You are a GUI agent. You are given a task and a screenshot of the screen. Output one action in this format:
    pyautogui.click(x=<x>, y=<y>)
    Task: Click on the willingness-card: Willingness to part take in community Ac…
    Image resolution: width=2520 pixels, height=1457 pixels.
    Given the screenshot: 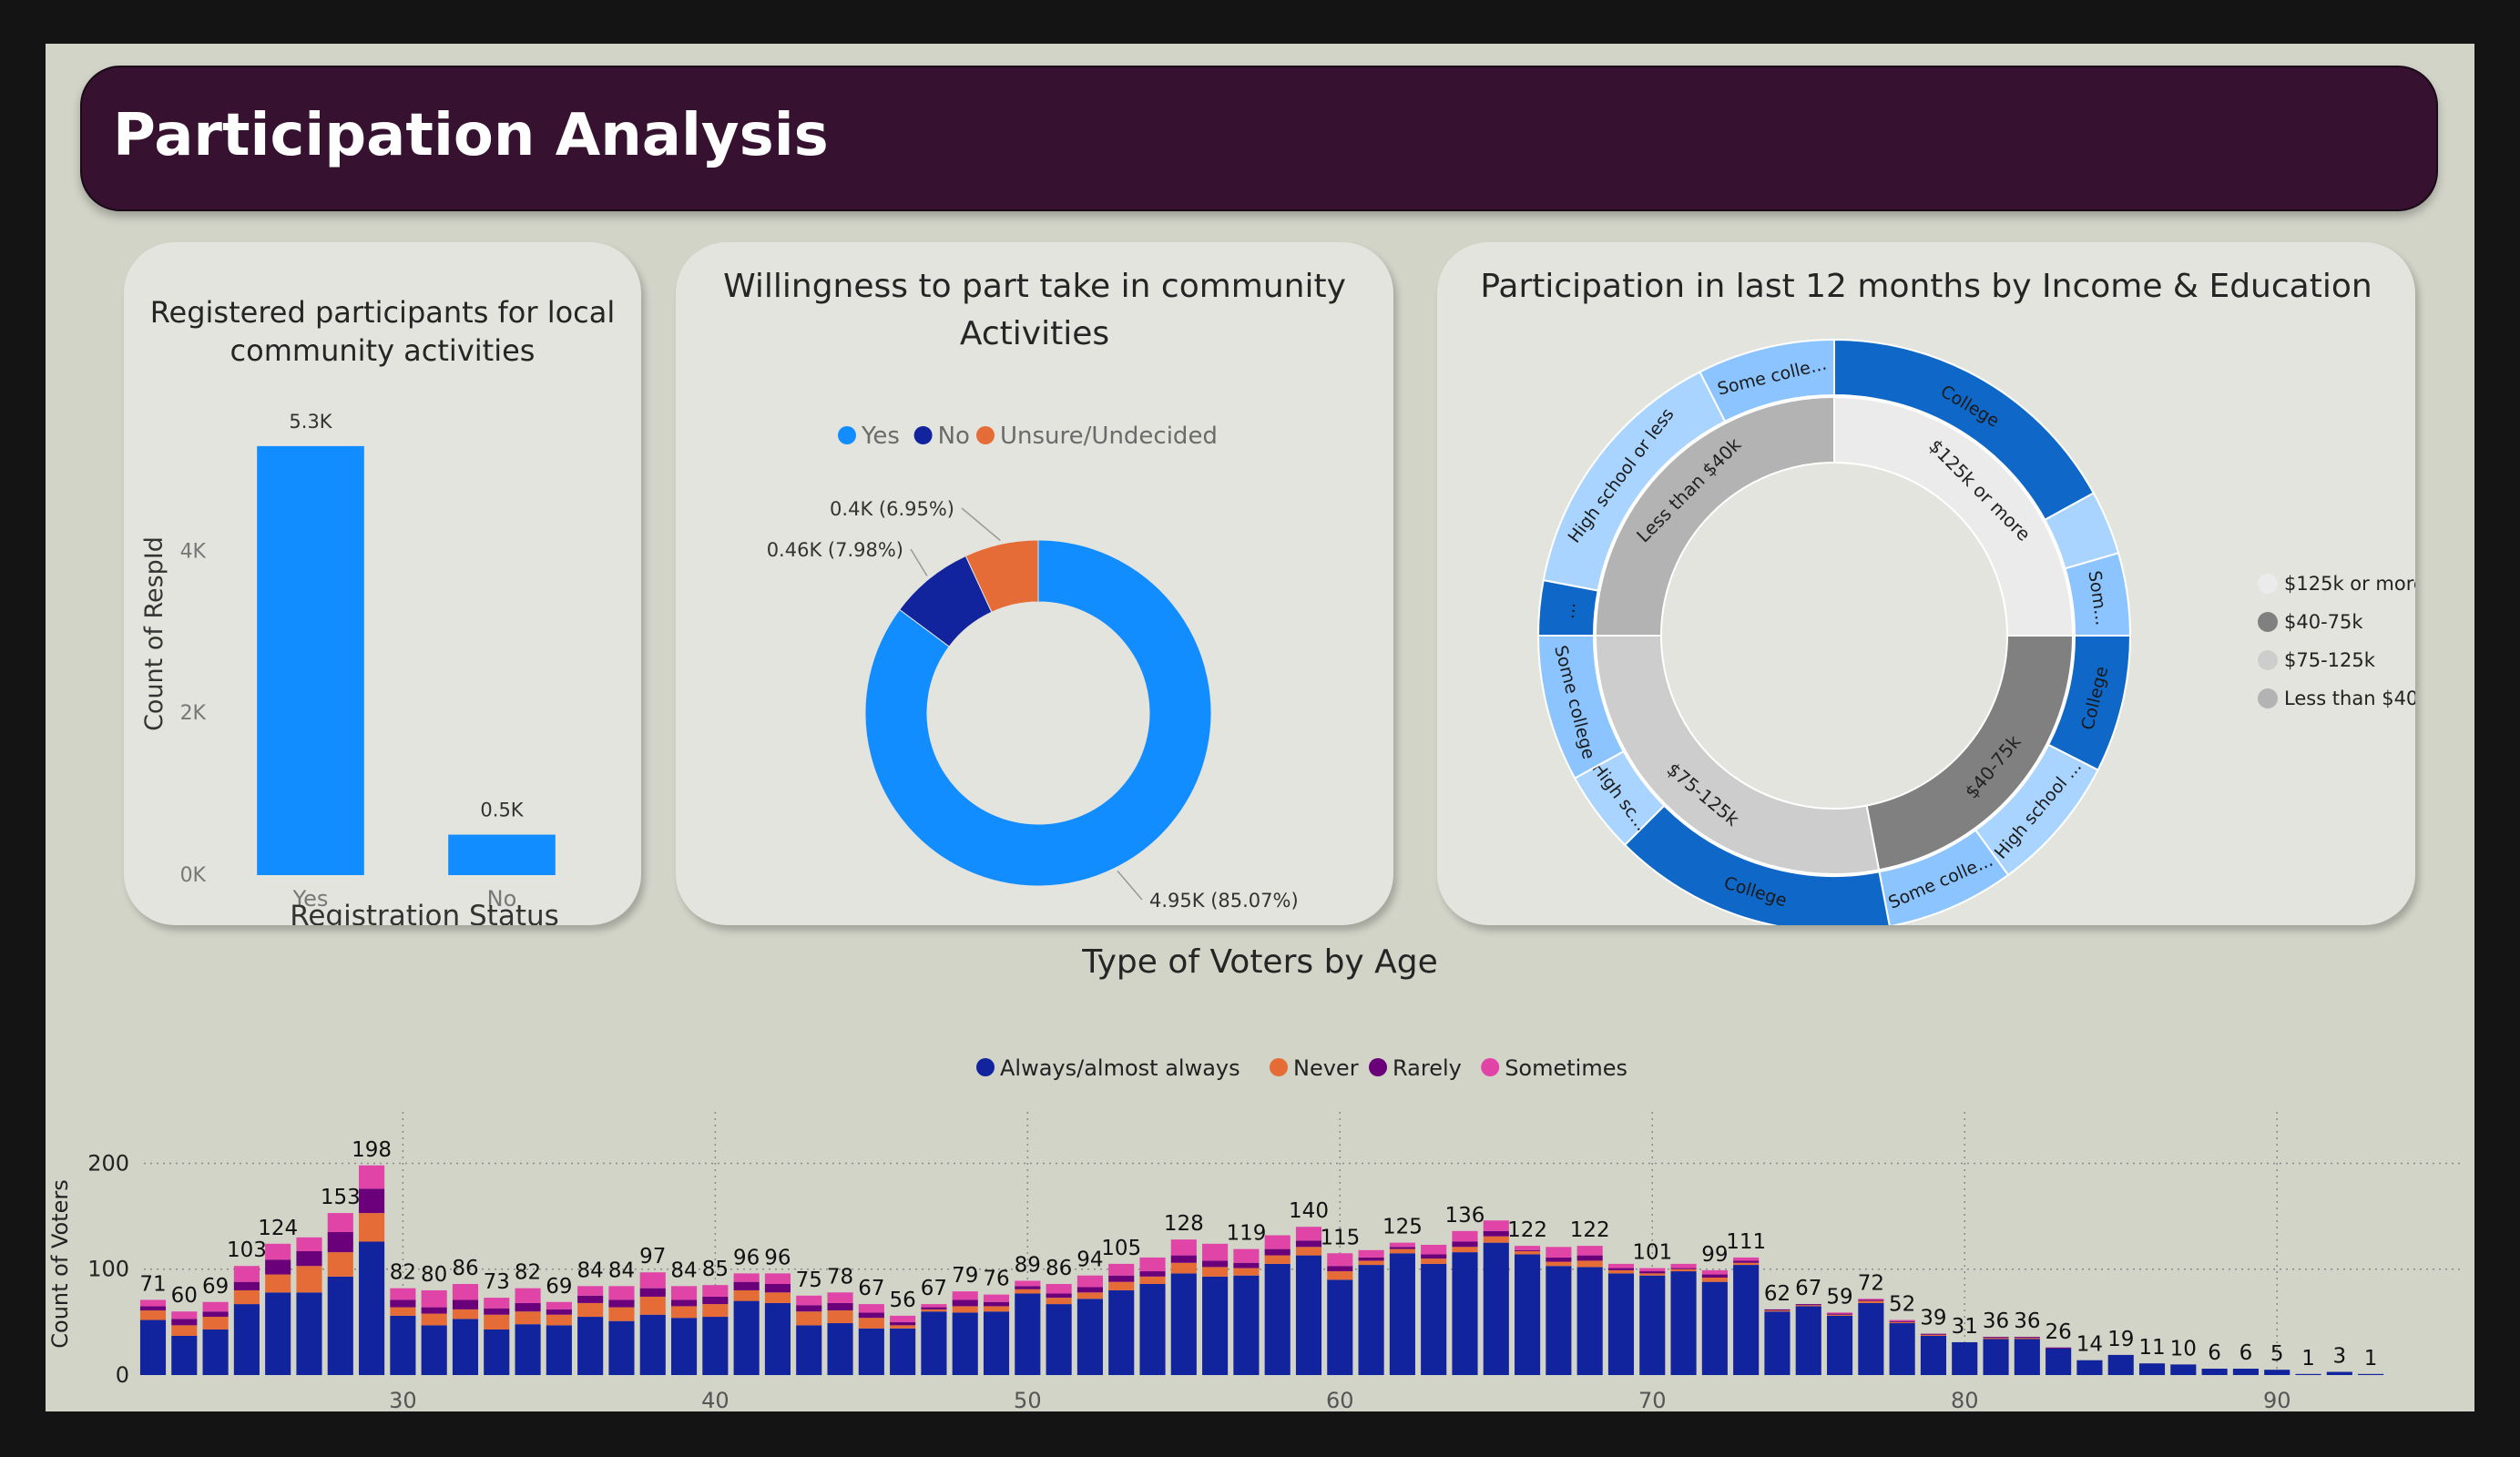 What is the action you would take?
    pyautogui.click(x=1034, y=583)
    